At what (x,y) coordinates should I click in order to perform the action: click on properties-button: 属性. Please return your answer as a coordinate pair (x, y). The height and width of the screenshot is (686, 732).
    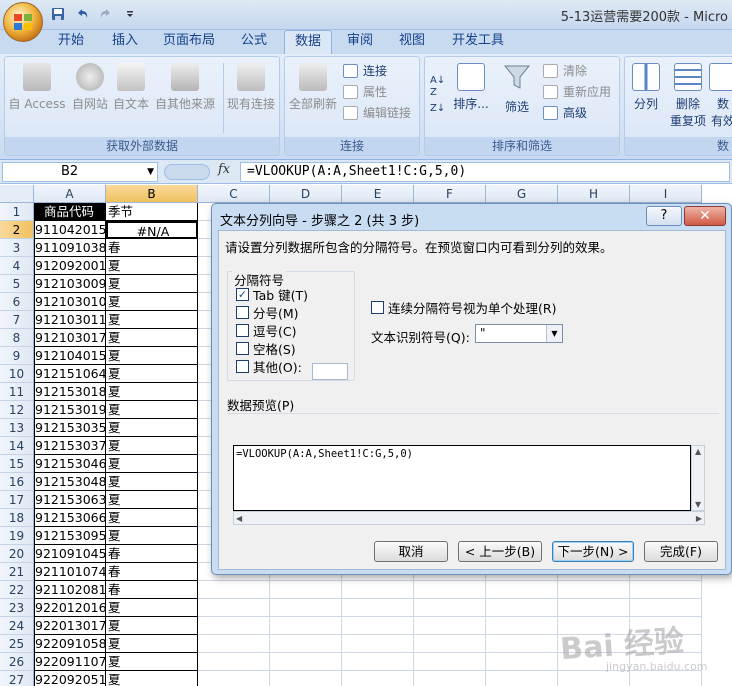
    Looking at the image, I should click on (365, 92).